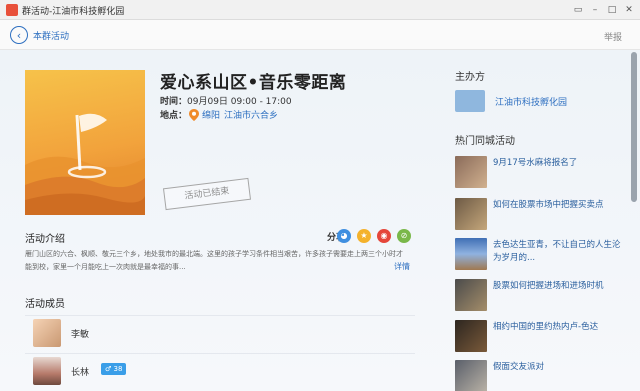 The image size is (640, 391). I want to click on member-row: 长林 ♂ 38, so click(220, 370).